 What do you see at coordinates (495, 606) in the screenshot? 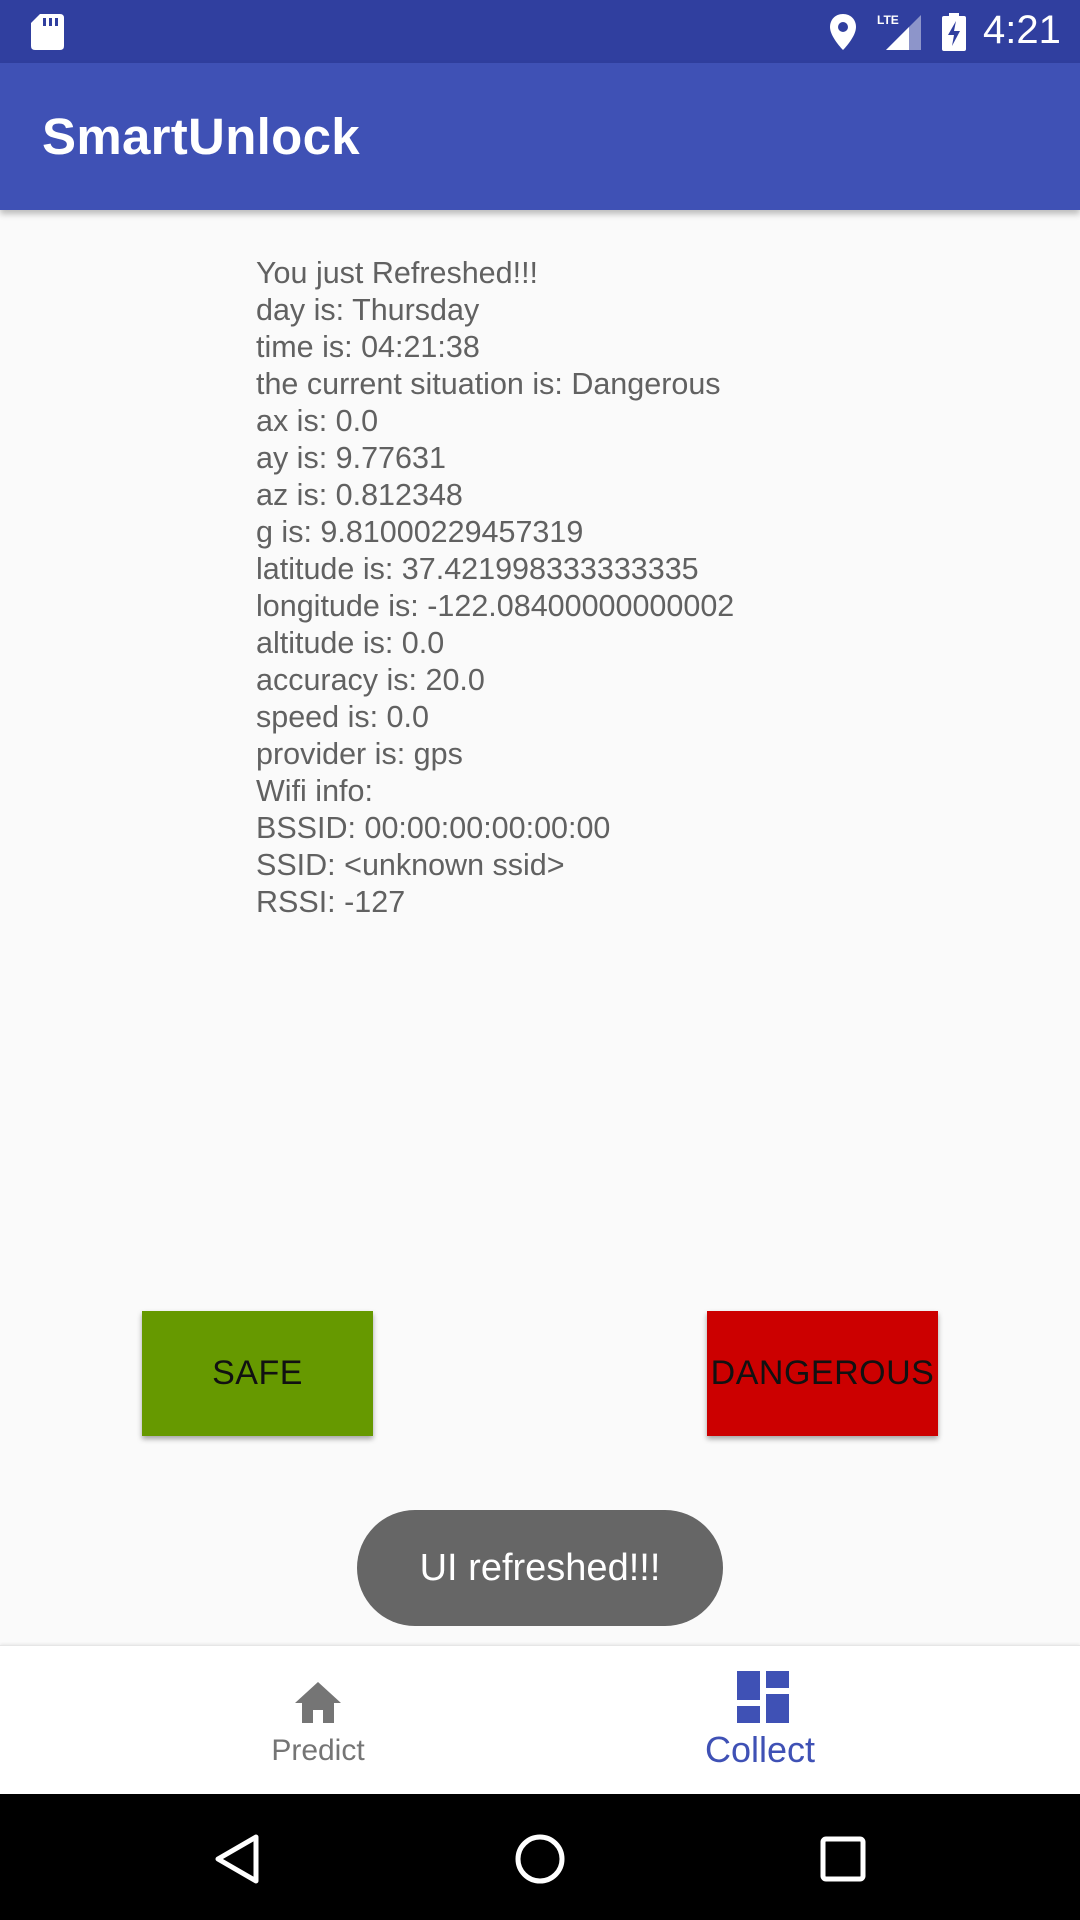
I see `info-line: longitude is: -122.08400000000002` at bounding box center [495, 606].